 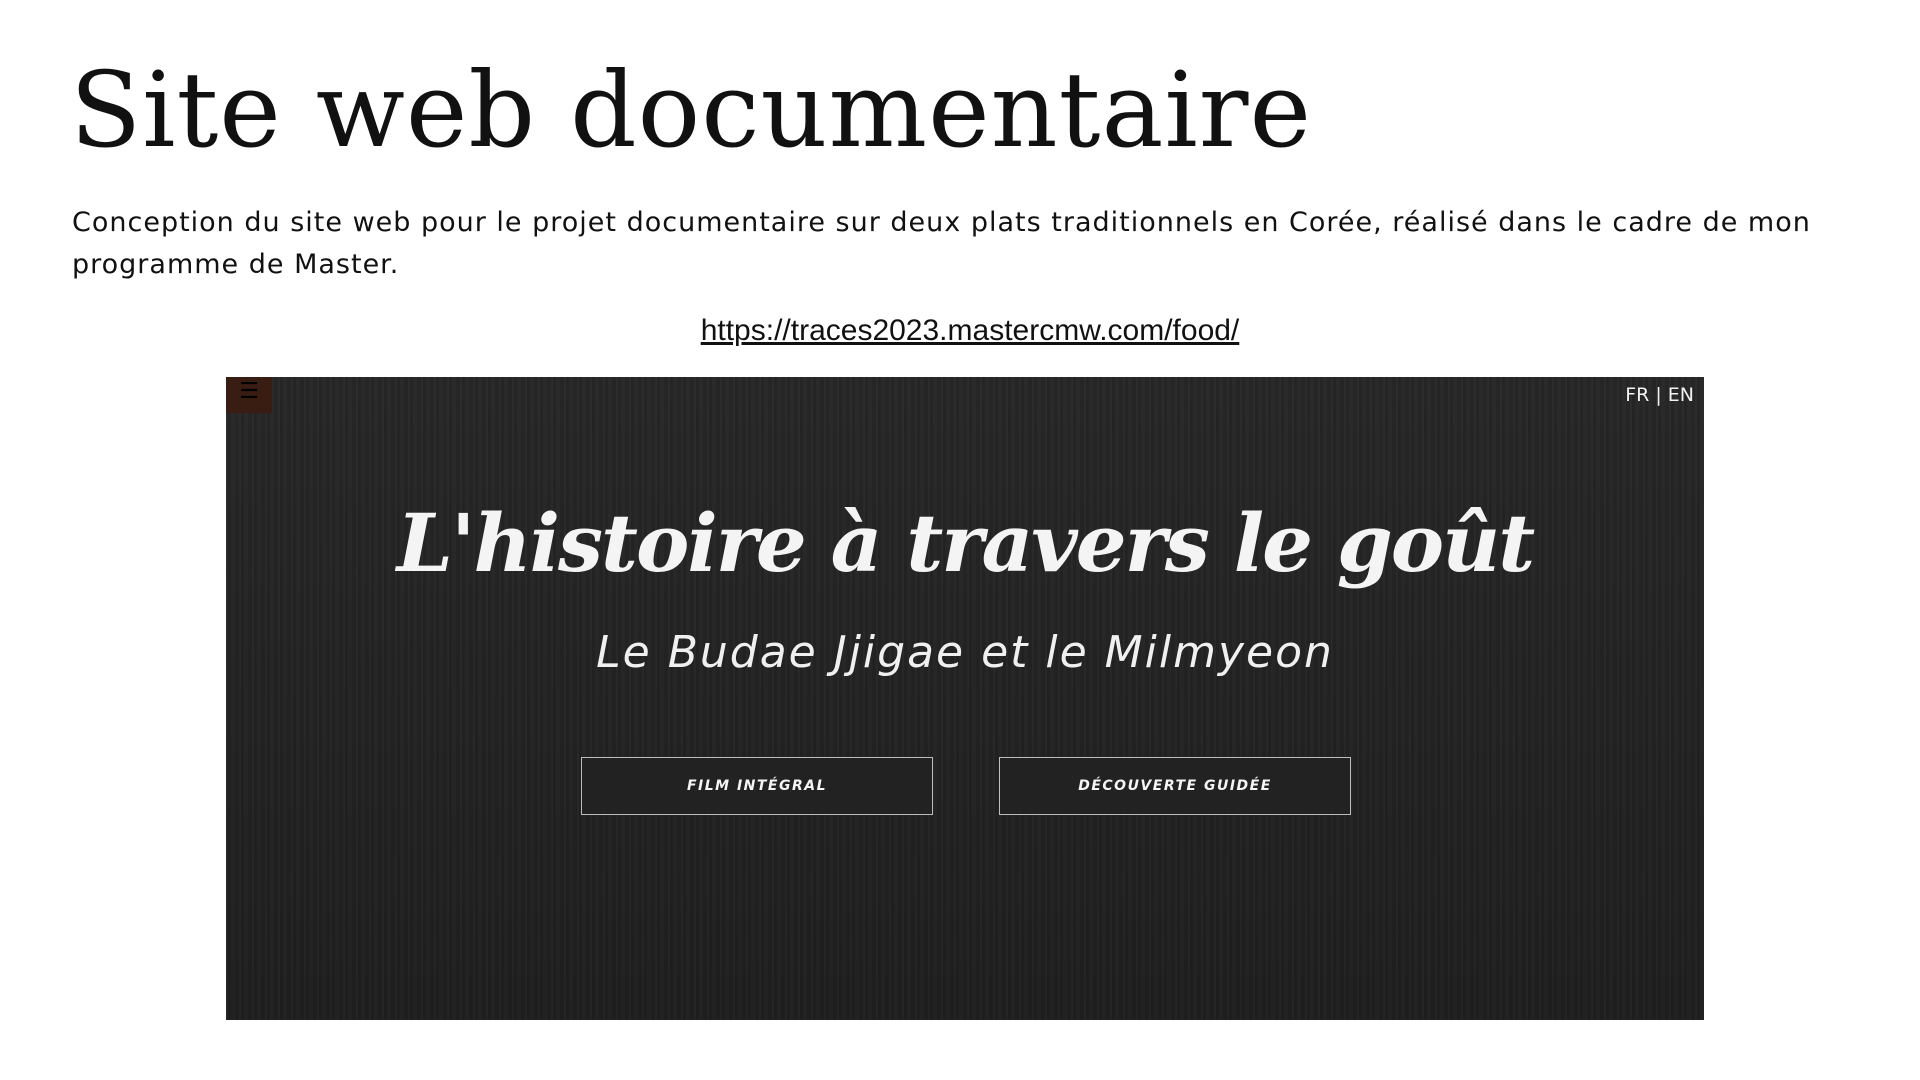 I want to click on language-switcher: FR | EN, so click(x=1659, y=395).